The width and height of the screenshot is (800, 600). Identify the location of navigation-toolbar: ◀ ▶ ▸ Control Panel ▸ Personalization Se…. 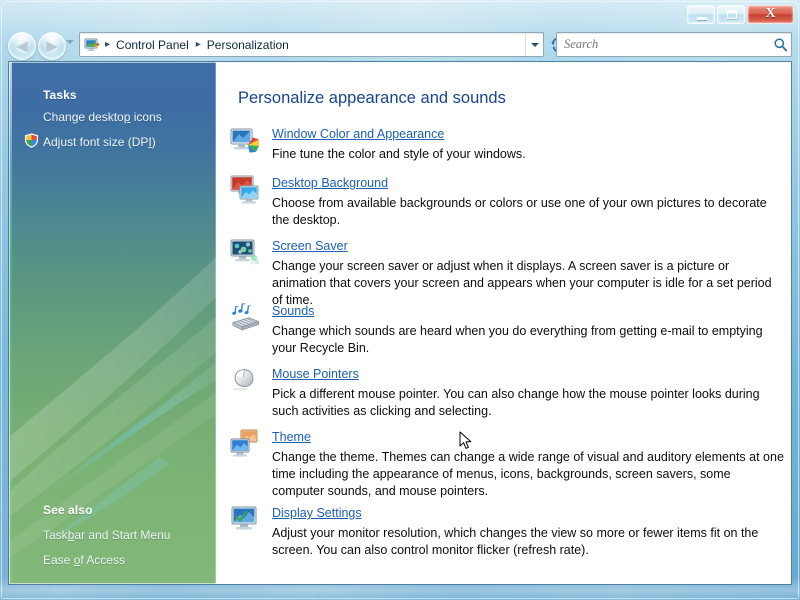
(400, 45).